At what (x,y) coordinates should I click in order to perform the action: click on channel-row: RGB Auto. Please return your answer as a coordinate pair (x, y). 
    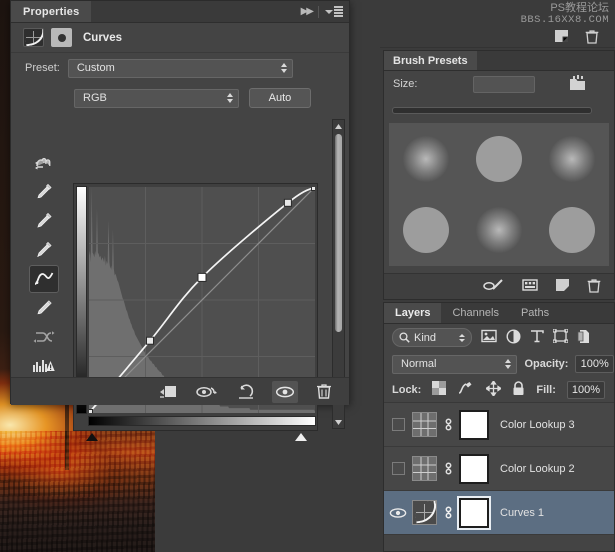
    Looking at the image, I should click on (180, 98).